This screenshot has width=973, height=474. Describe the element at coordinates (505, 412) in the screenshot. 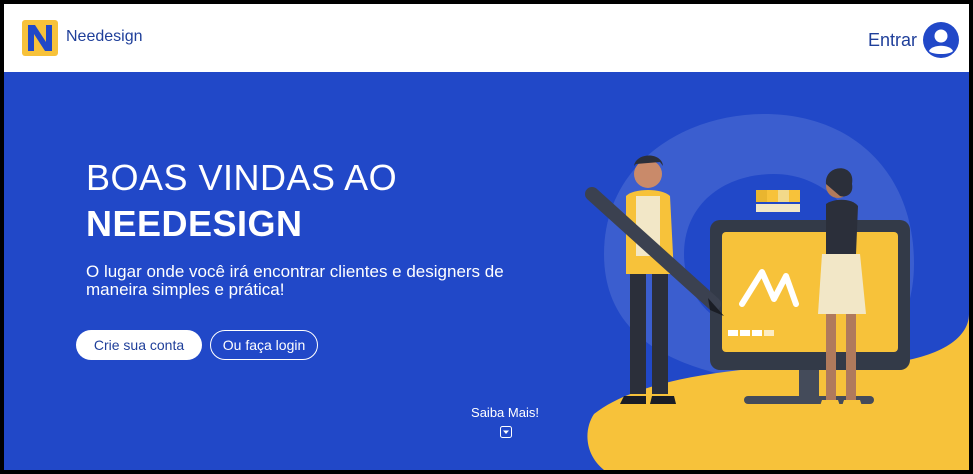

I see `learn-more-link: Saiba Mais!` at that location.